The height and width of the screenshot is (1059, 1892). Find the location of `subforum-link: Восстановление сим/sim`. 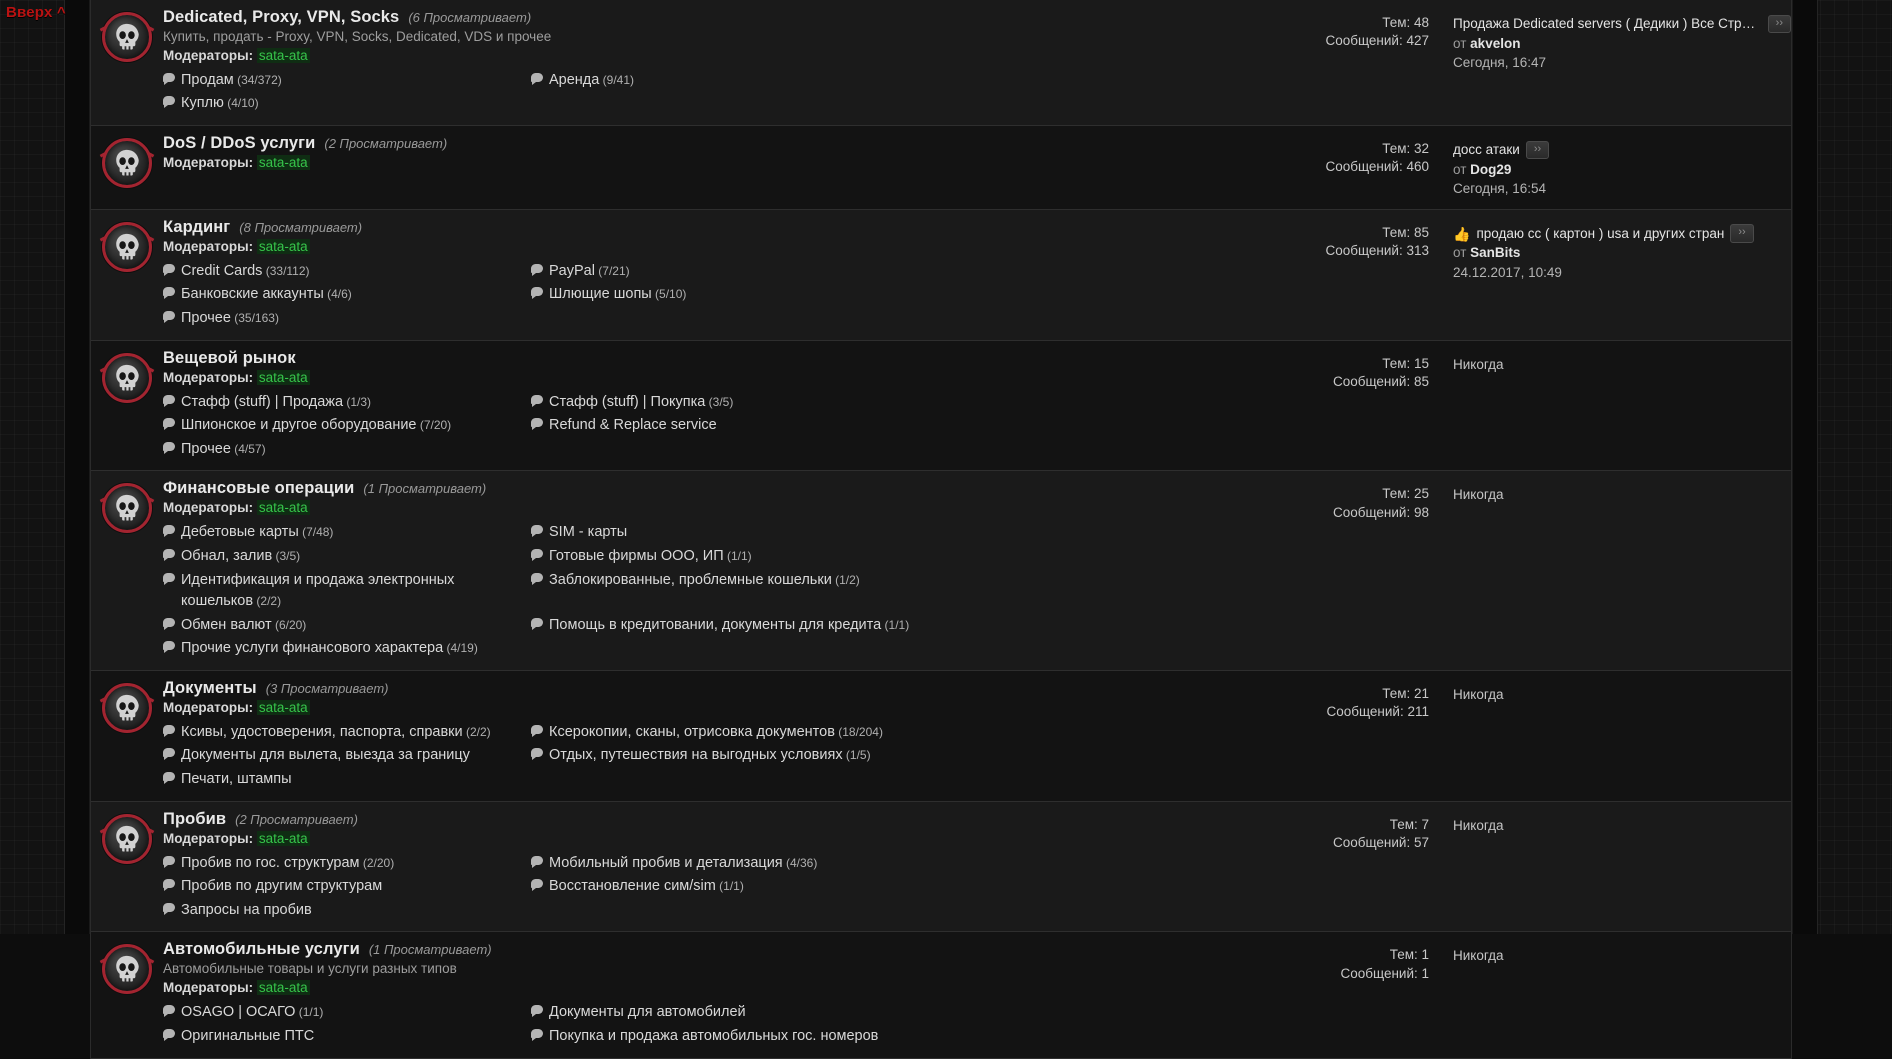

subforum-link: Восстановление сим/sim is located at coordinates (632, 886).